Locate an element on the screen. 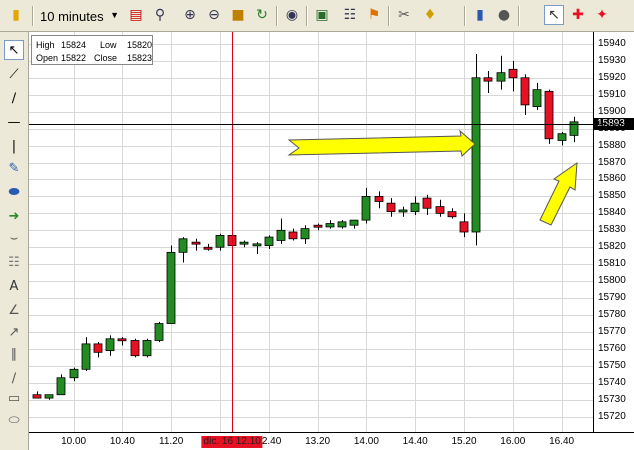  y-tick-label: 15720 is located at coordinates (612, 416).